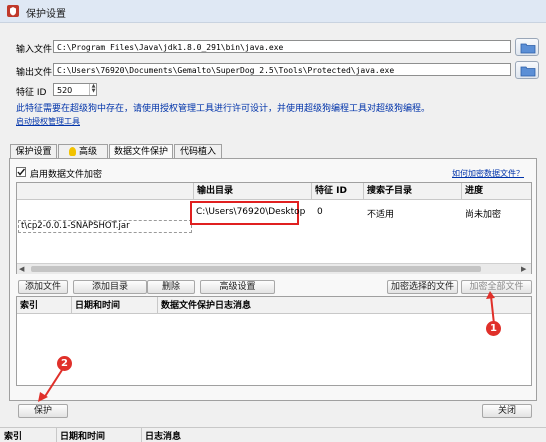 The image size is (546, 442). I want to click on encrypt-selected-button: 加密选择的文件, so click(422, 287).